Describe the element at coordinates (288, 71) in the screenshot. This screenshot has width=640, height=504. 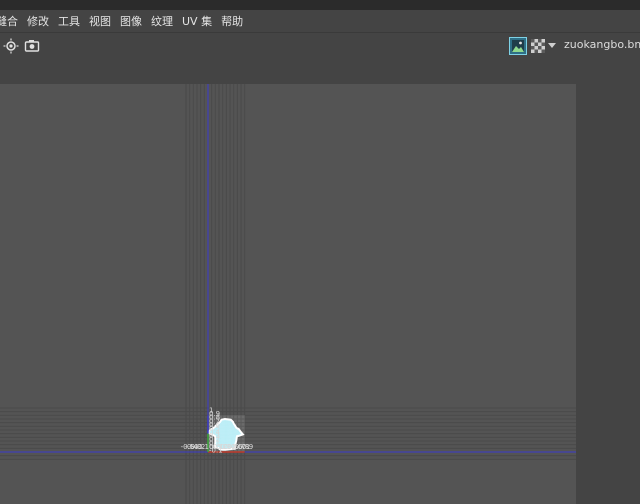
I see `viewport-header-gap` at that location.